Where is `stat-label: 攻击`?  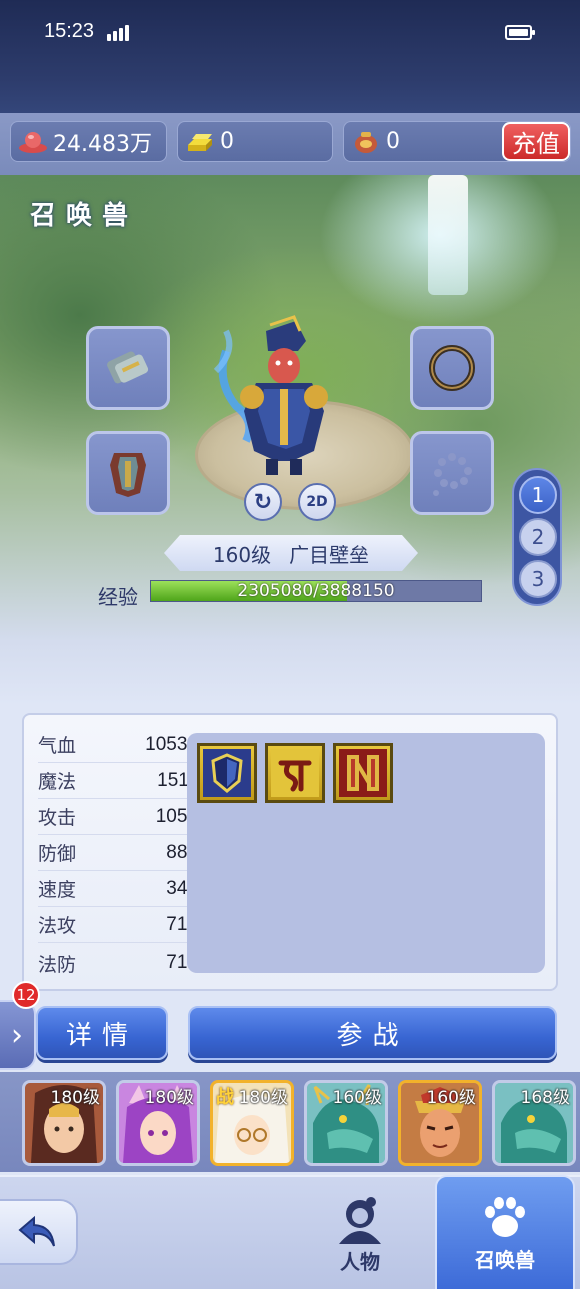
stat-label: 攻击 is located at coordinates (57, 818).